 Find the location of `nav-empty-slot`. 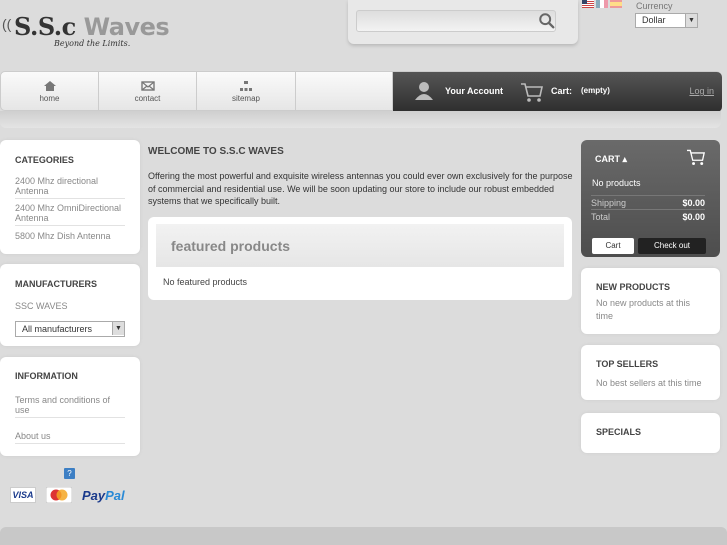

nav-empty-slot is located at coordinates (344, 91).